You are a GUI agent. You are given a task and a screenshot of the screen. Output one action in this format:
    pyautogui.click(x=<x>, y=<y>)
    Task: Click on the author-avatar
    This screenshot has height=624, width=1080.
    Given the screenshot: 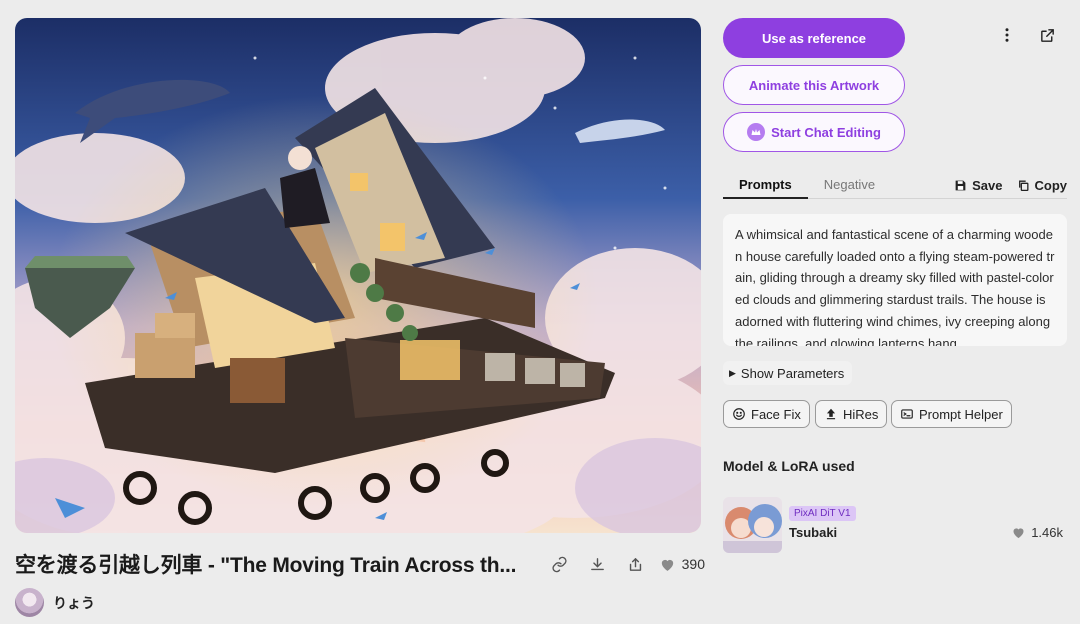 What is the action you would take?
    pyautogui.click(x=29, y=602)
    